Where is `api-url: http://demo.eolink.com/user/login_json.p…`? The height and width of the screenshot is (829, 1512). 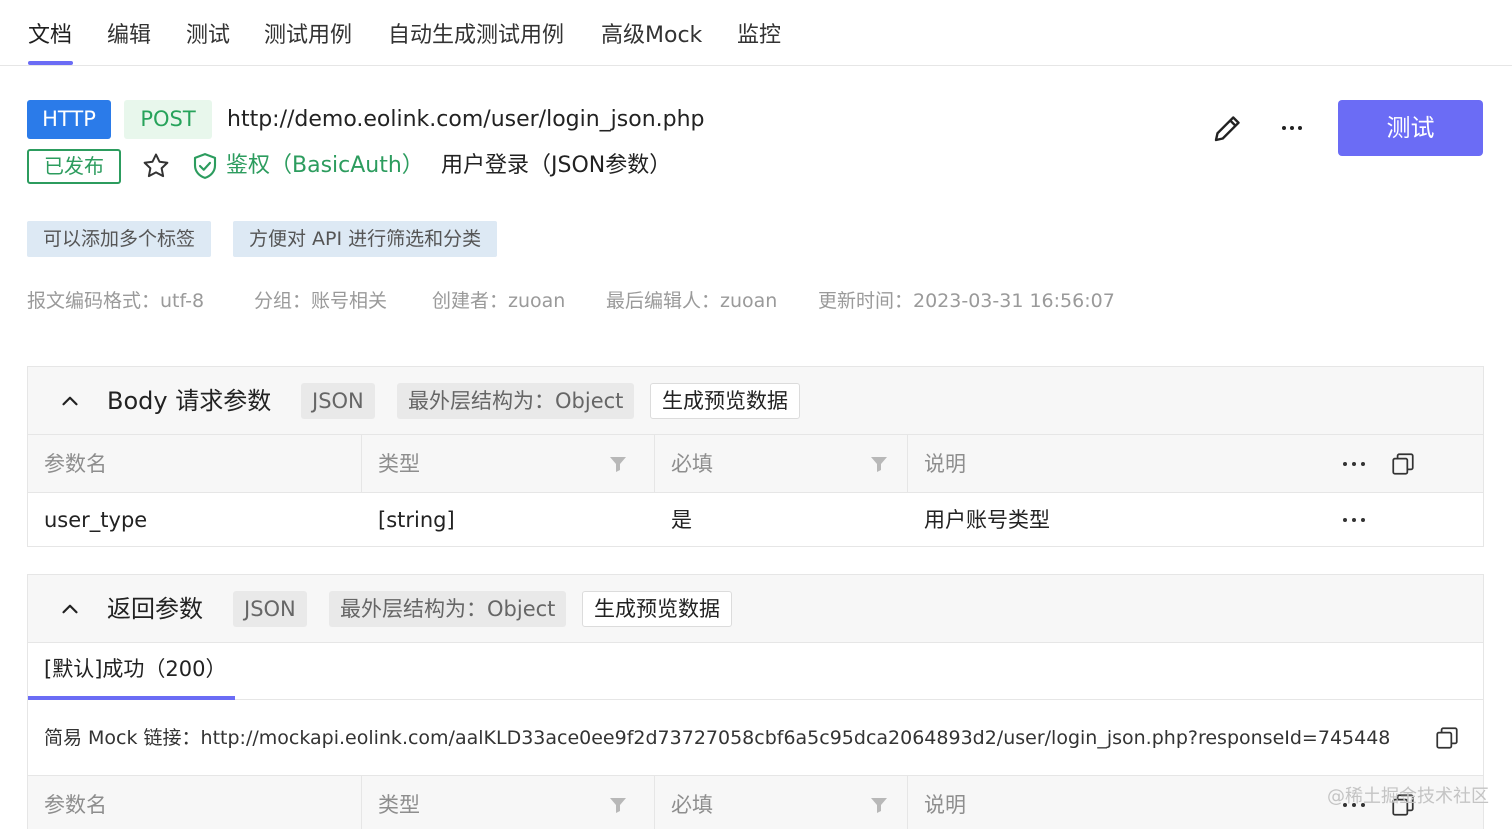
api-url: http://demo.eolink.com/user/login_json.p… is located at coordinates (466, 119).